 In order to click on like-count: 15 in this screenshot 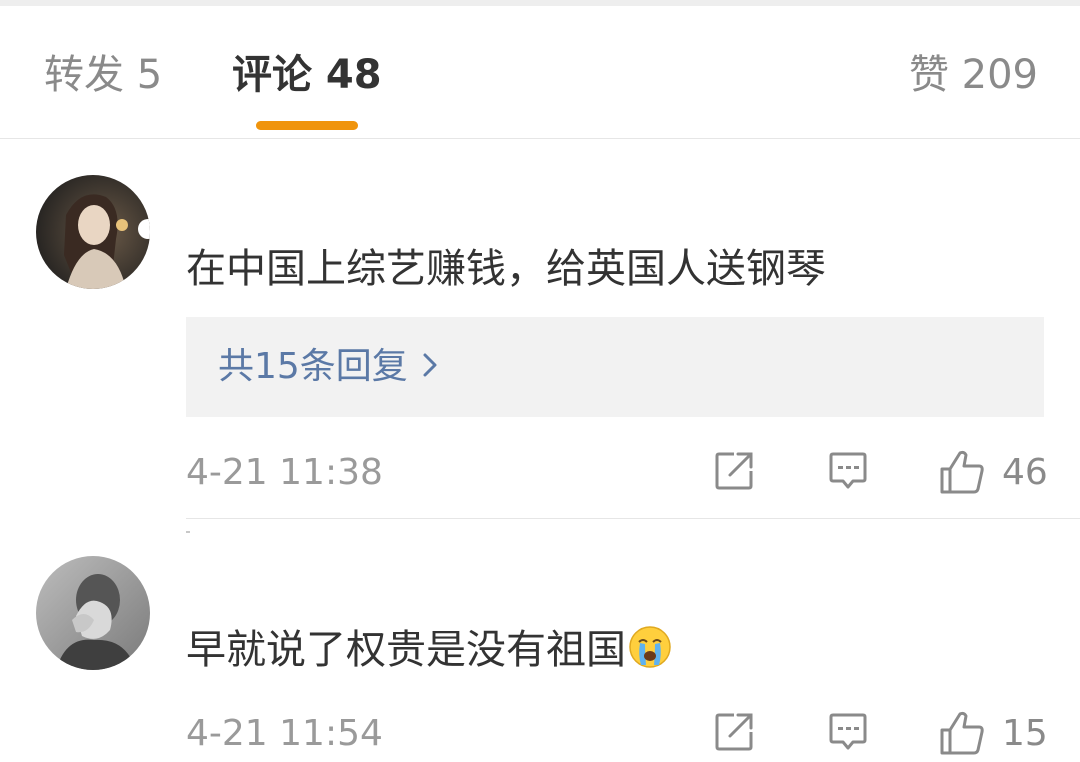, I will do `click(1025, 733)`.